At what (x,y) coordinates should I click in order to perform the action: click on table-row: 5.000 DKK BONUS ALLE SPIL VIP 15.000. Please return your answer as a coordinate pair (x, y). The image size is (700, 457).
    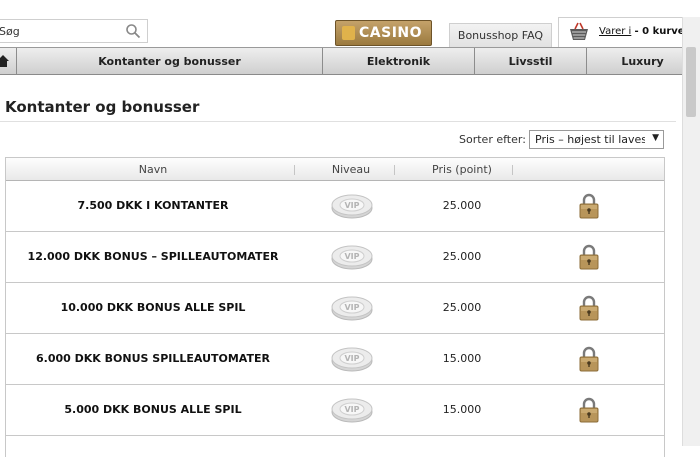
    Looking at the image, I should click on (335, 410).